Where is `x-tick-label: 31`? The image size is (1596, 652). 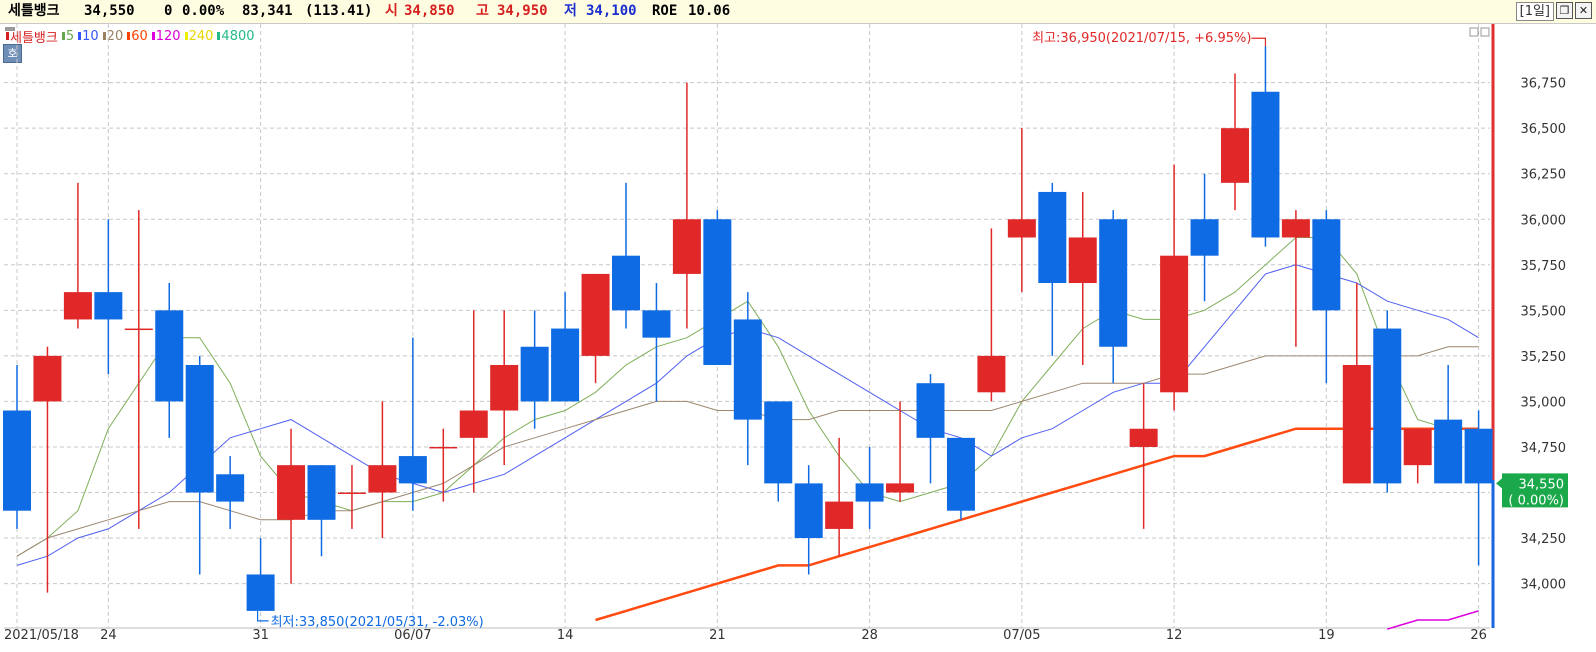 x-tick-label: 31 is located at coordinates (260, 635).